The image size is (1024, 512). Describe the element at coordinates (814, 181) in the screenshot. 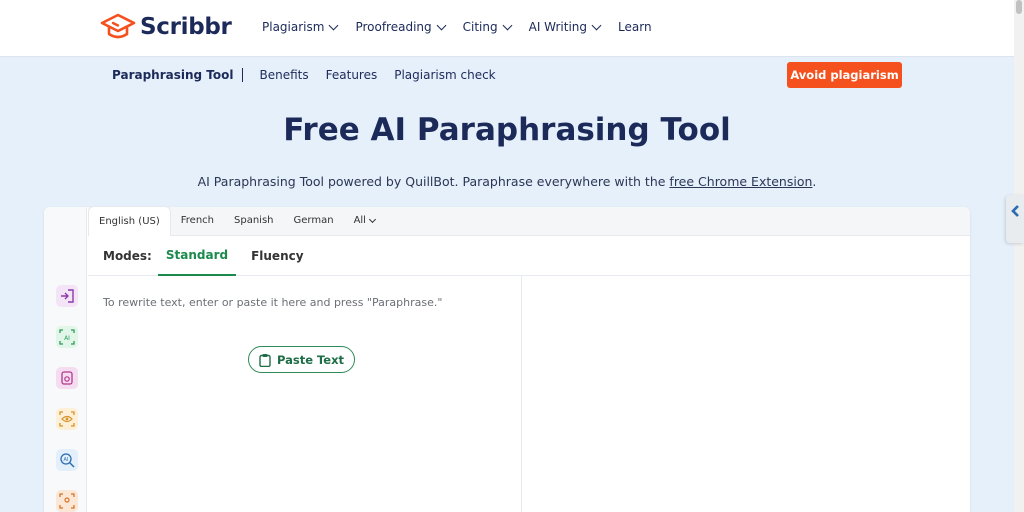

I see `subtitle-end: .` at that location.